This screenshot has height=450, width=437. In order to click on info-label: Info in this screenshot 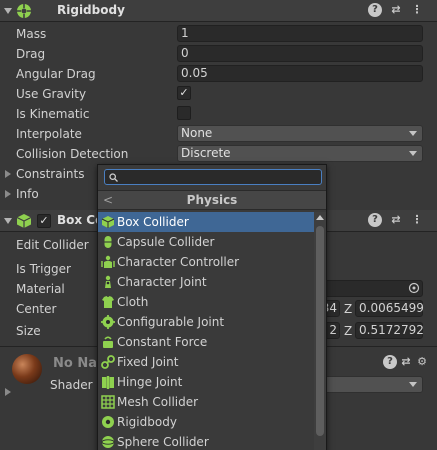, I will do `click(27, 194)`.